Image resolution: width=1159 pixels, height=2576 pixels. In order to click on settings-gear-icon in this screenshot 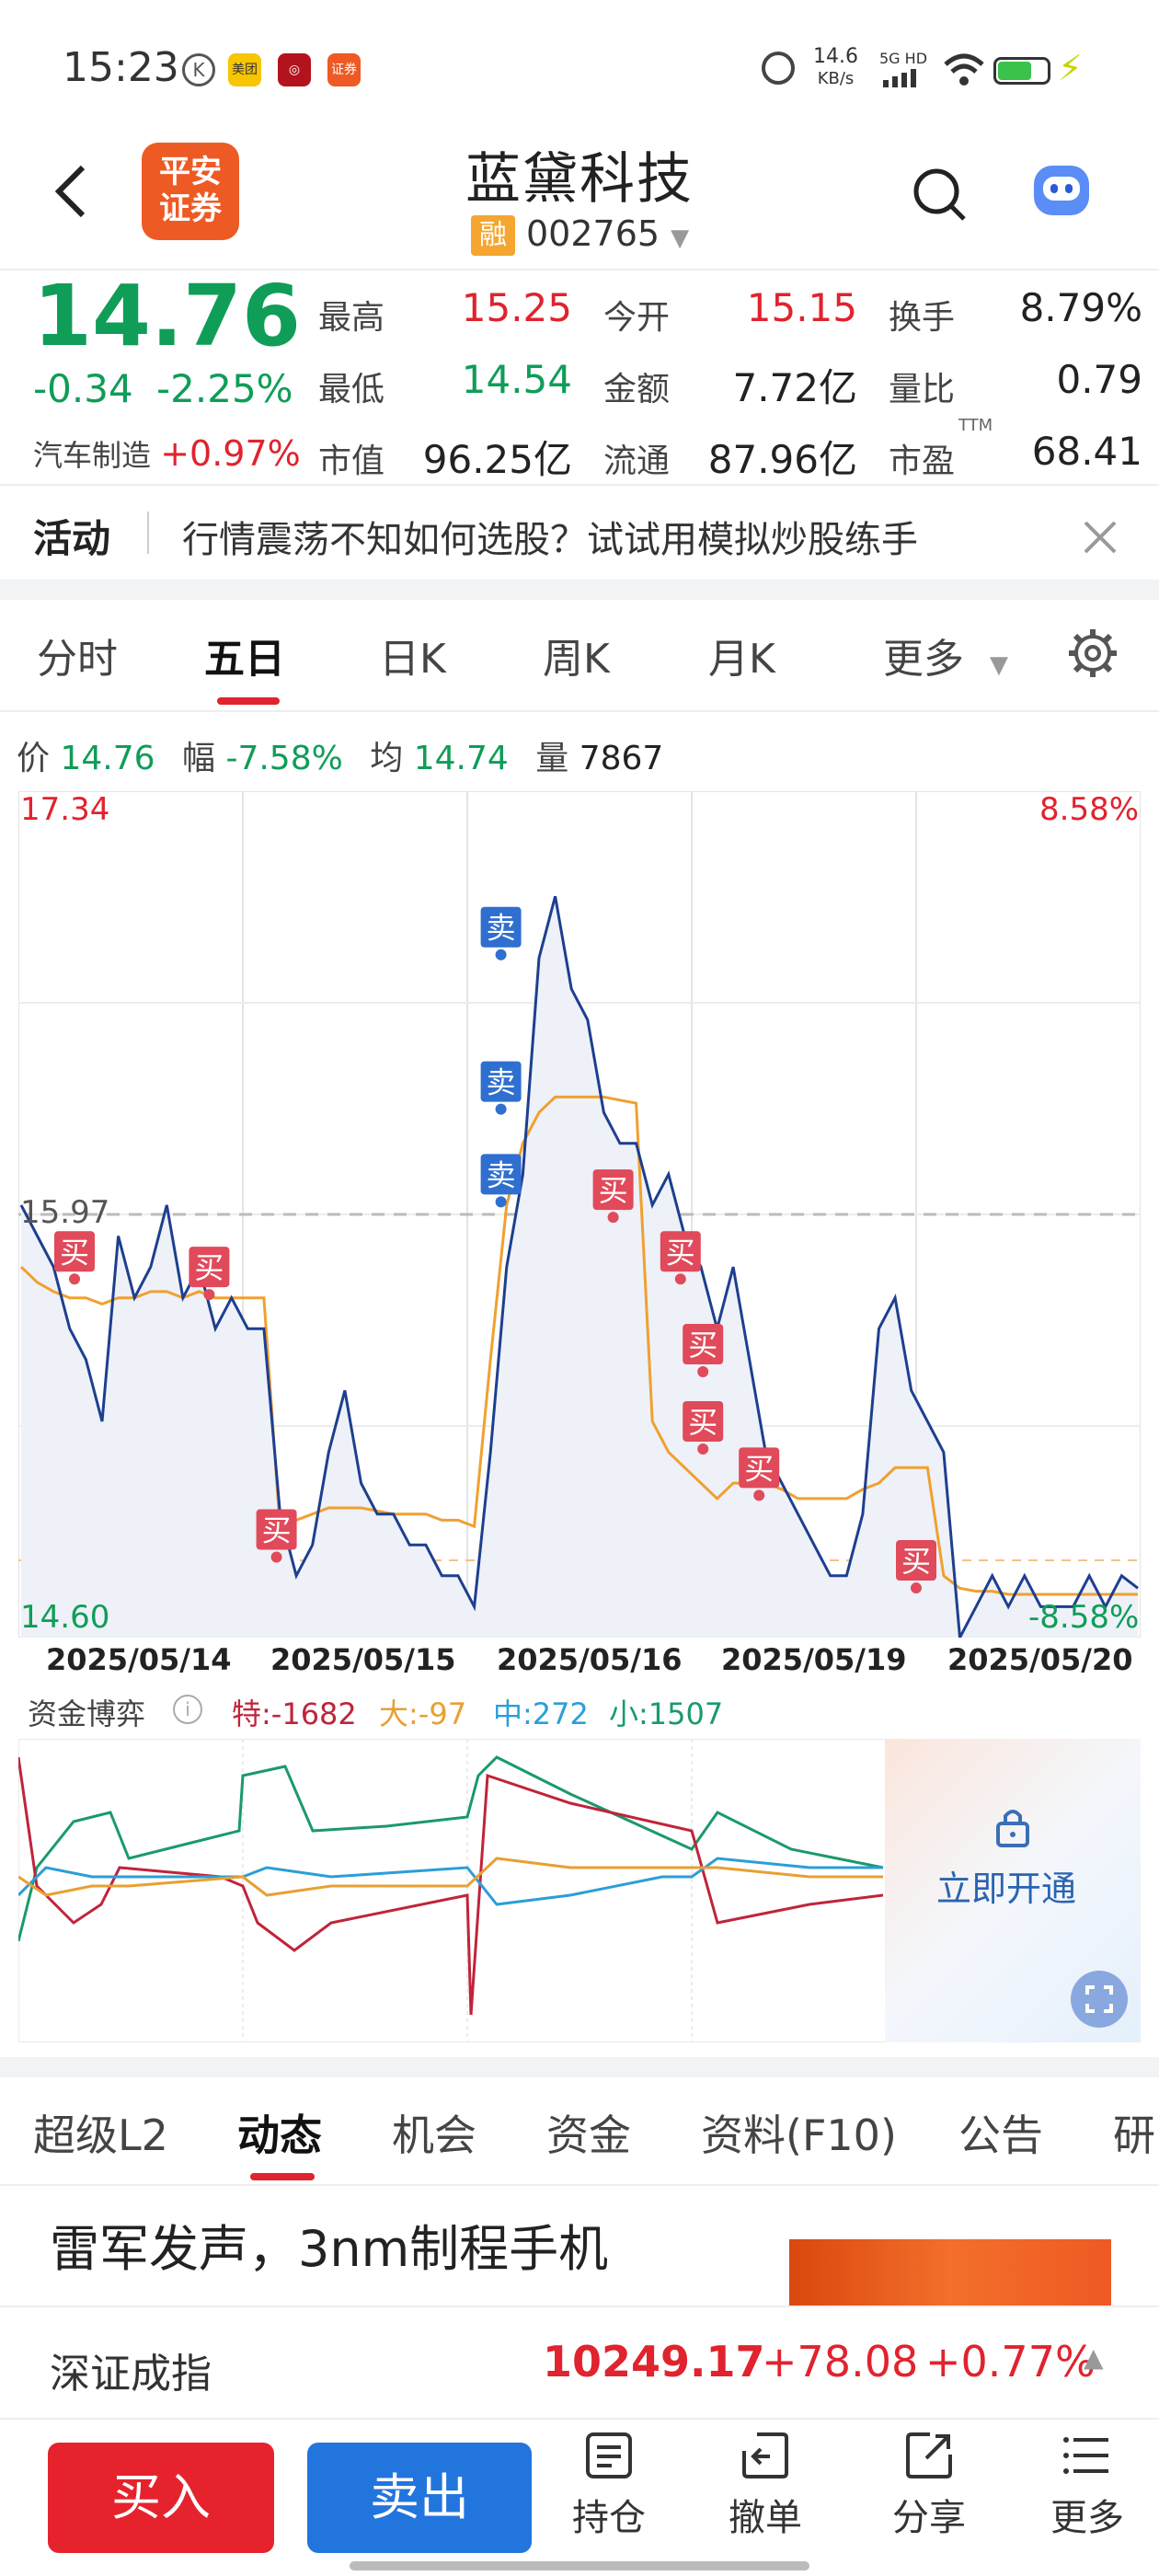, I will do `click(1093, 653)`.